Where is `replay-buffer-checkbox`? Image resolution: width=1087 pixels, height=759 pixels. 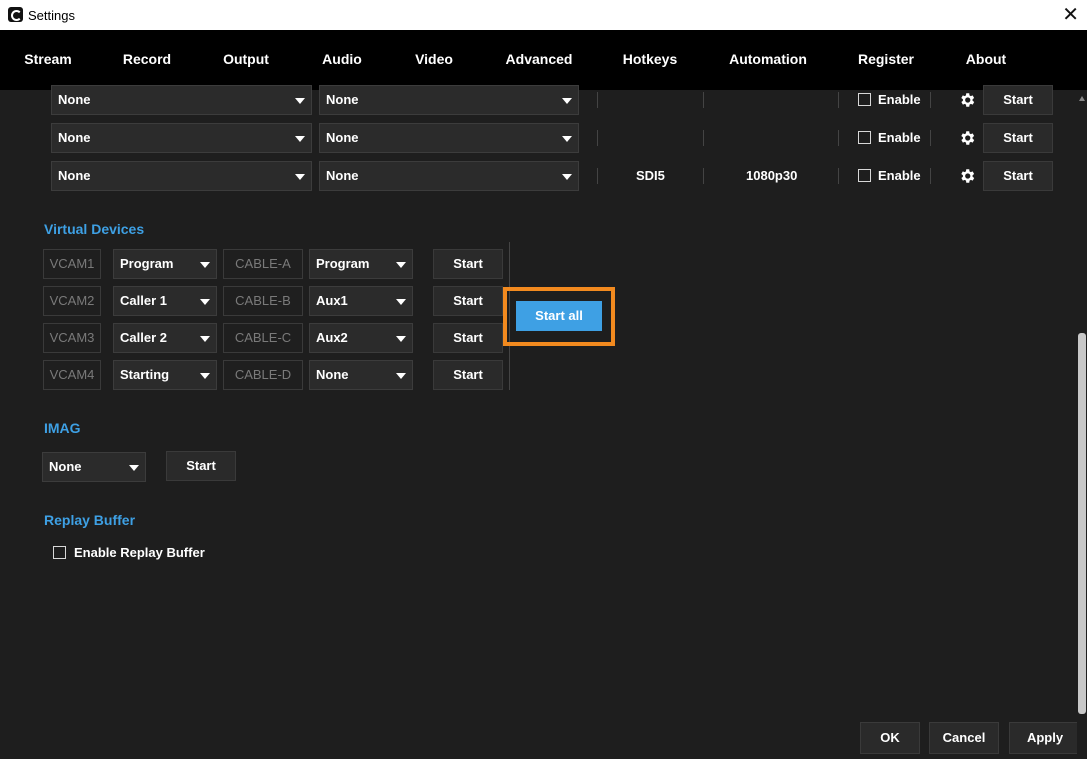
replay-buffer-checkbox is located at coordinates (59, 552).